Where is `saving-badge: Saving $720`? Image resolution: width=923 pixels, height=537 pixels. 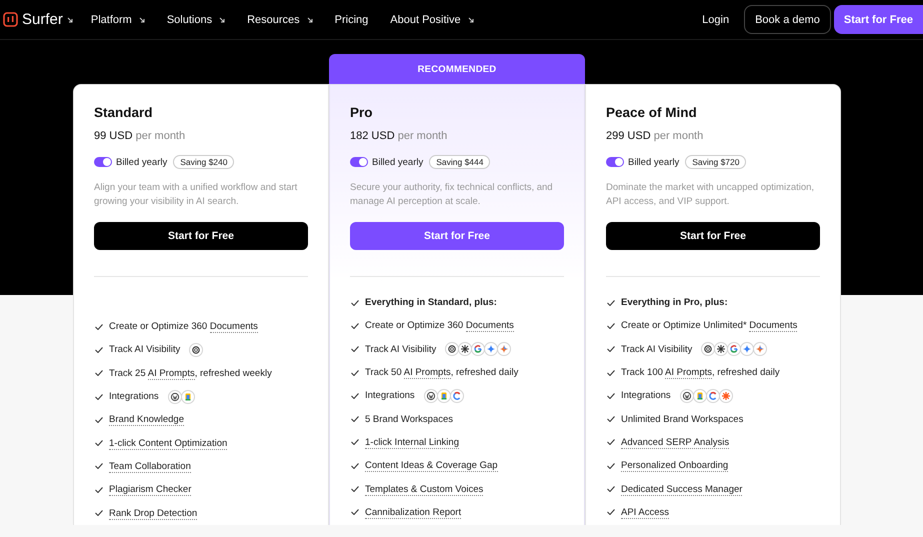
saving-badge: Saving $720 is located at coordinates (715, 162).